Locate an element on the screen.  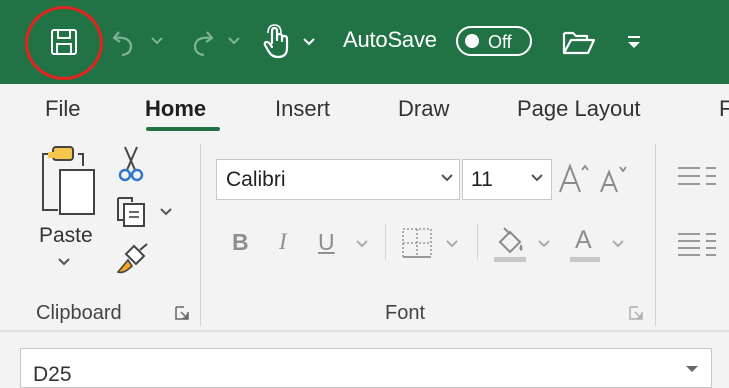
customize-qat-button is located at coordinates (634, 42).